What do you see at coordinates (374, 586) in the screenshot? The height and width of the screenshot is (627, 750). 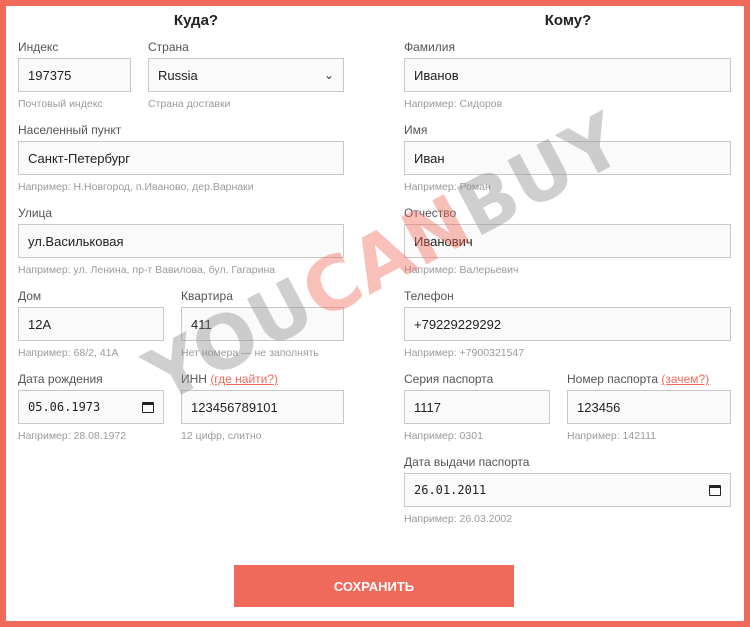 I see `save-button: СОХРАНИТЬ` at bounding box center [374, 586].